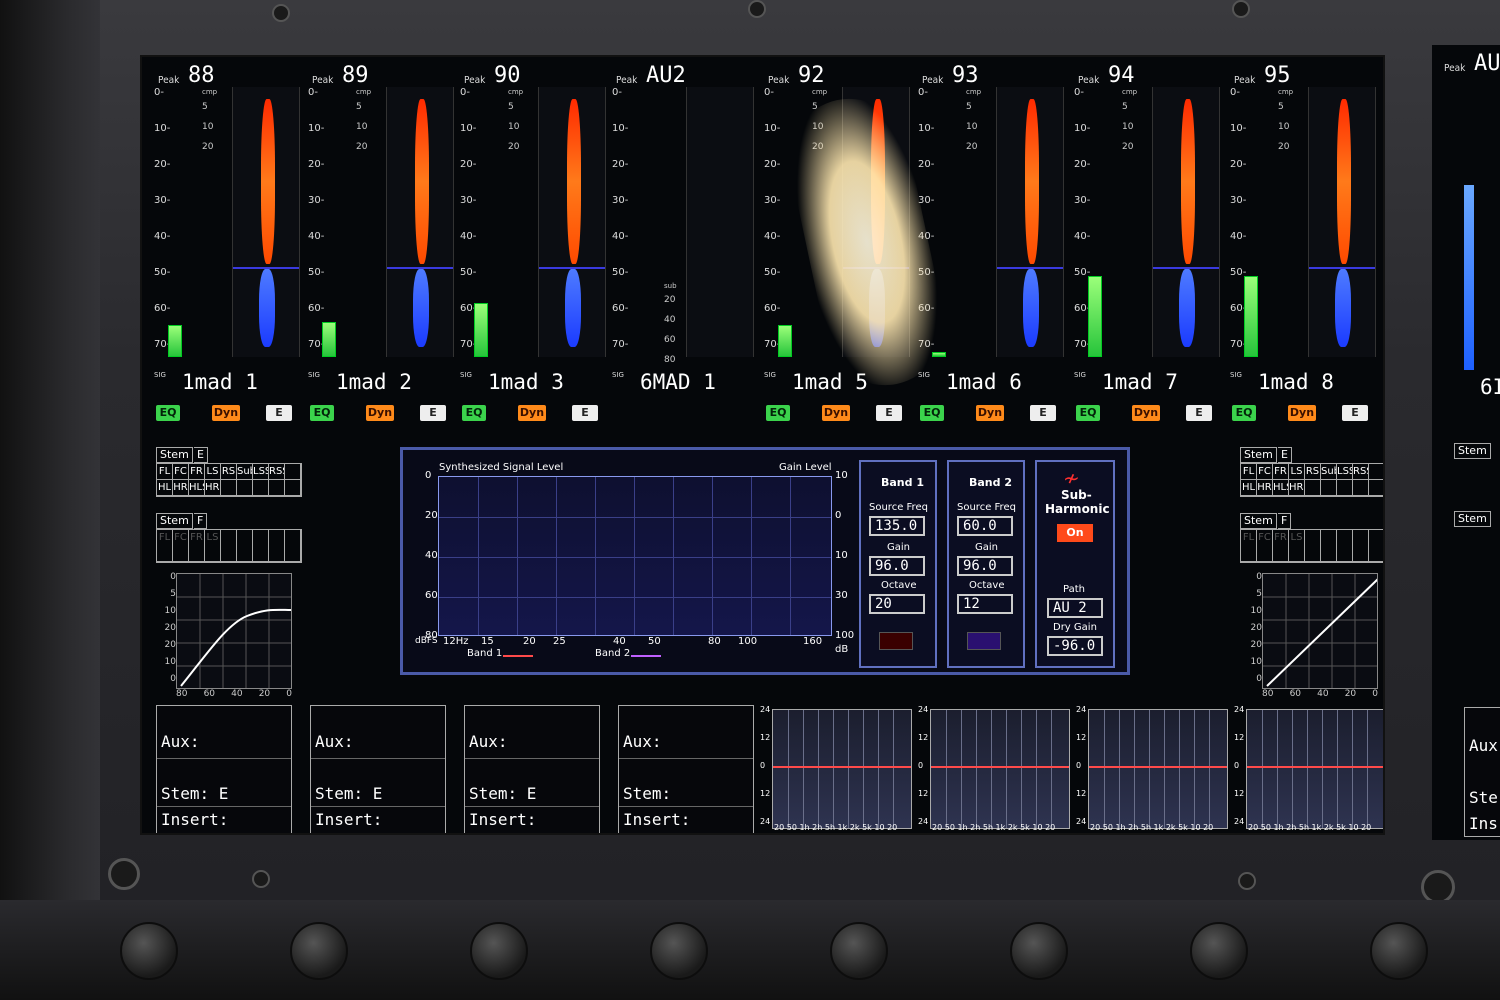  I want to click on stem-f-grid: FL FC FR LS, so click(1311, 546).